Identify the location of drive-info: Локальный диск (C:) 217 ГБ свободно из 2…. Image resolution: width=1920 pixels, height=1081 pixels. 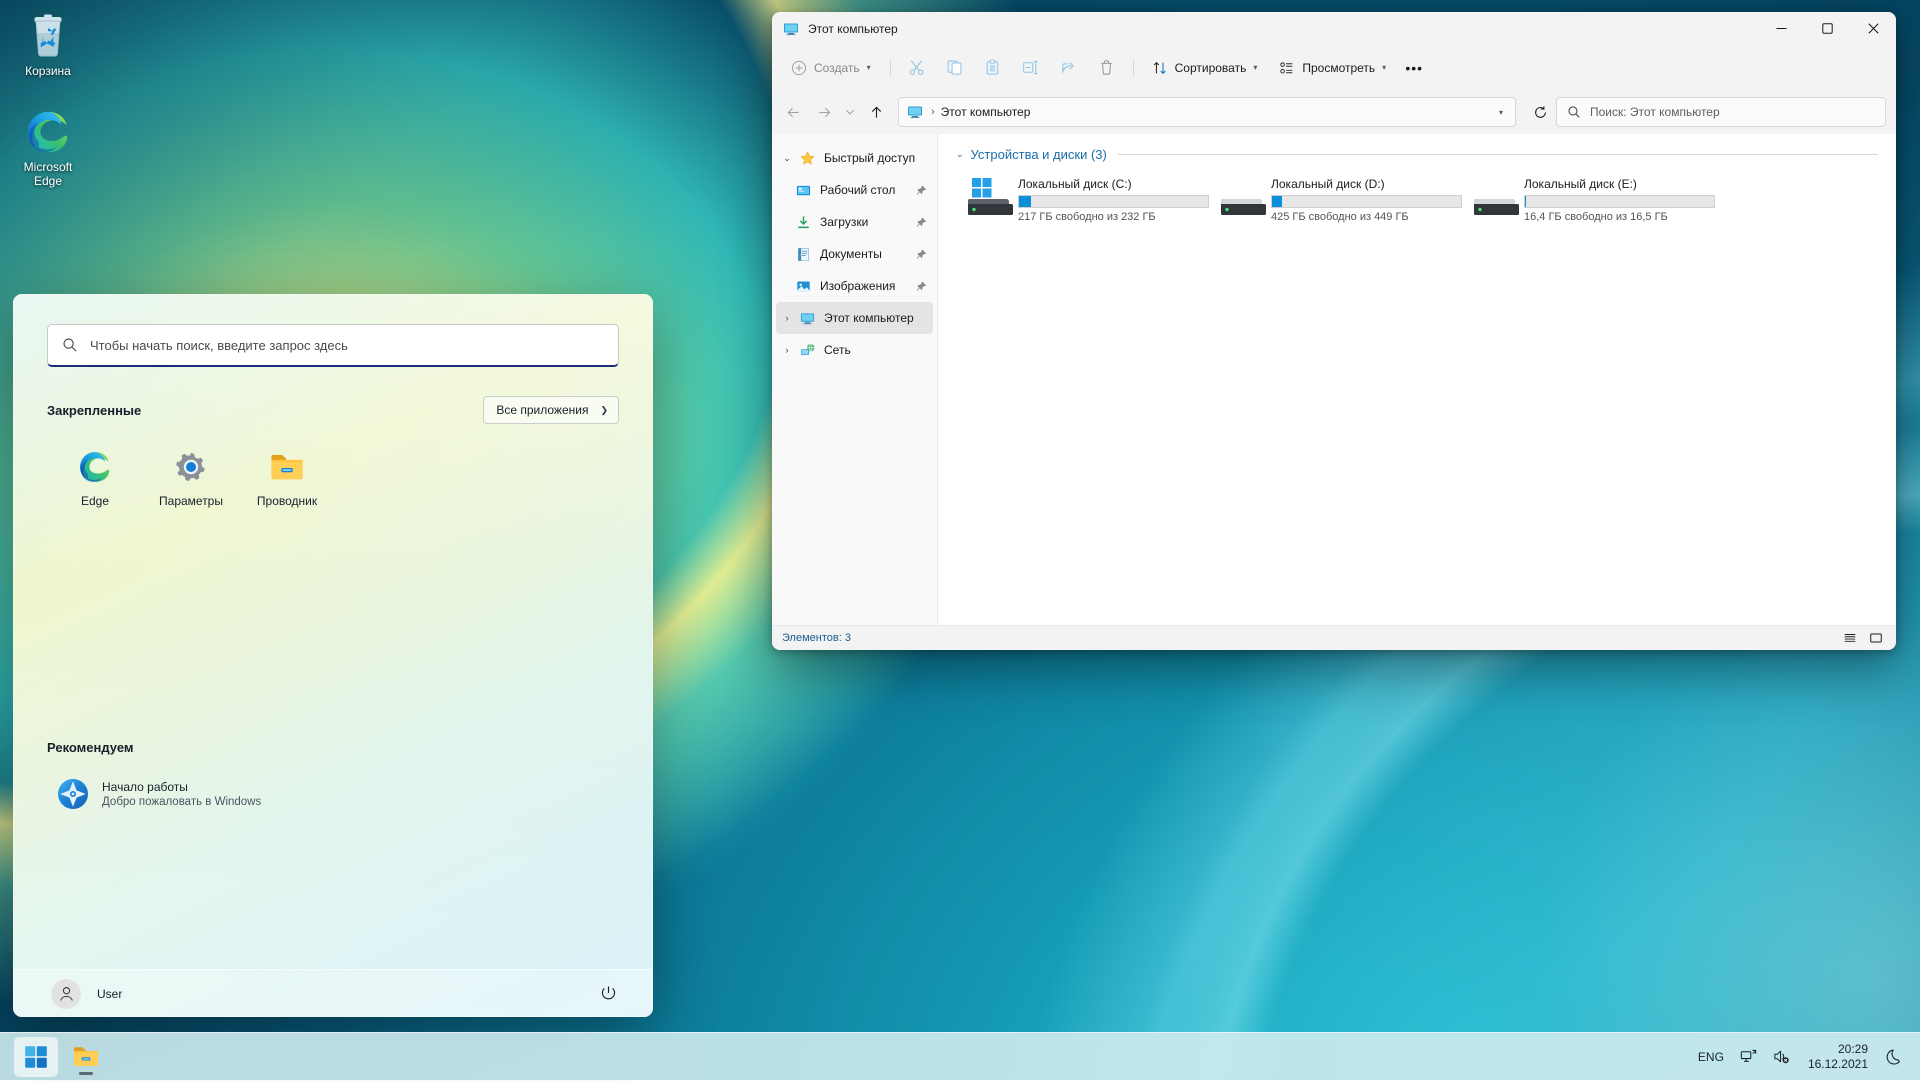
(1113, 199).